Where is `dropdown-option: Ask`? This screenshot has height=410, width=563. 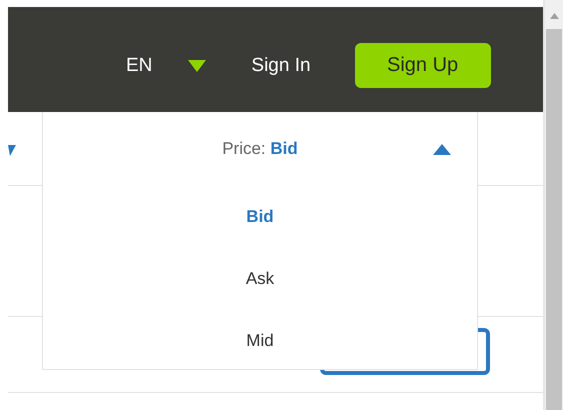
dropdown-option: Ask is located at coordinates (260, 279).